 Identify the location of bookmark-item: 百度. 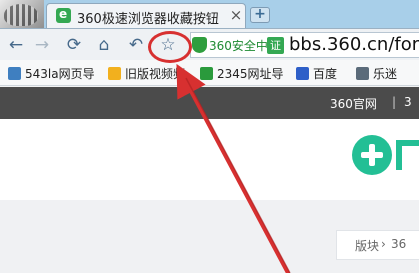
(316, 73).